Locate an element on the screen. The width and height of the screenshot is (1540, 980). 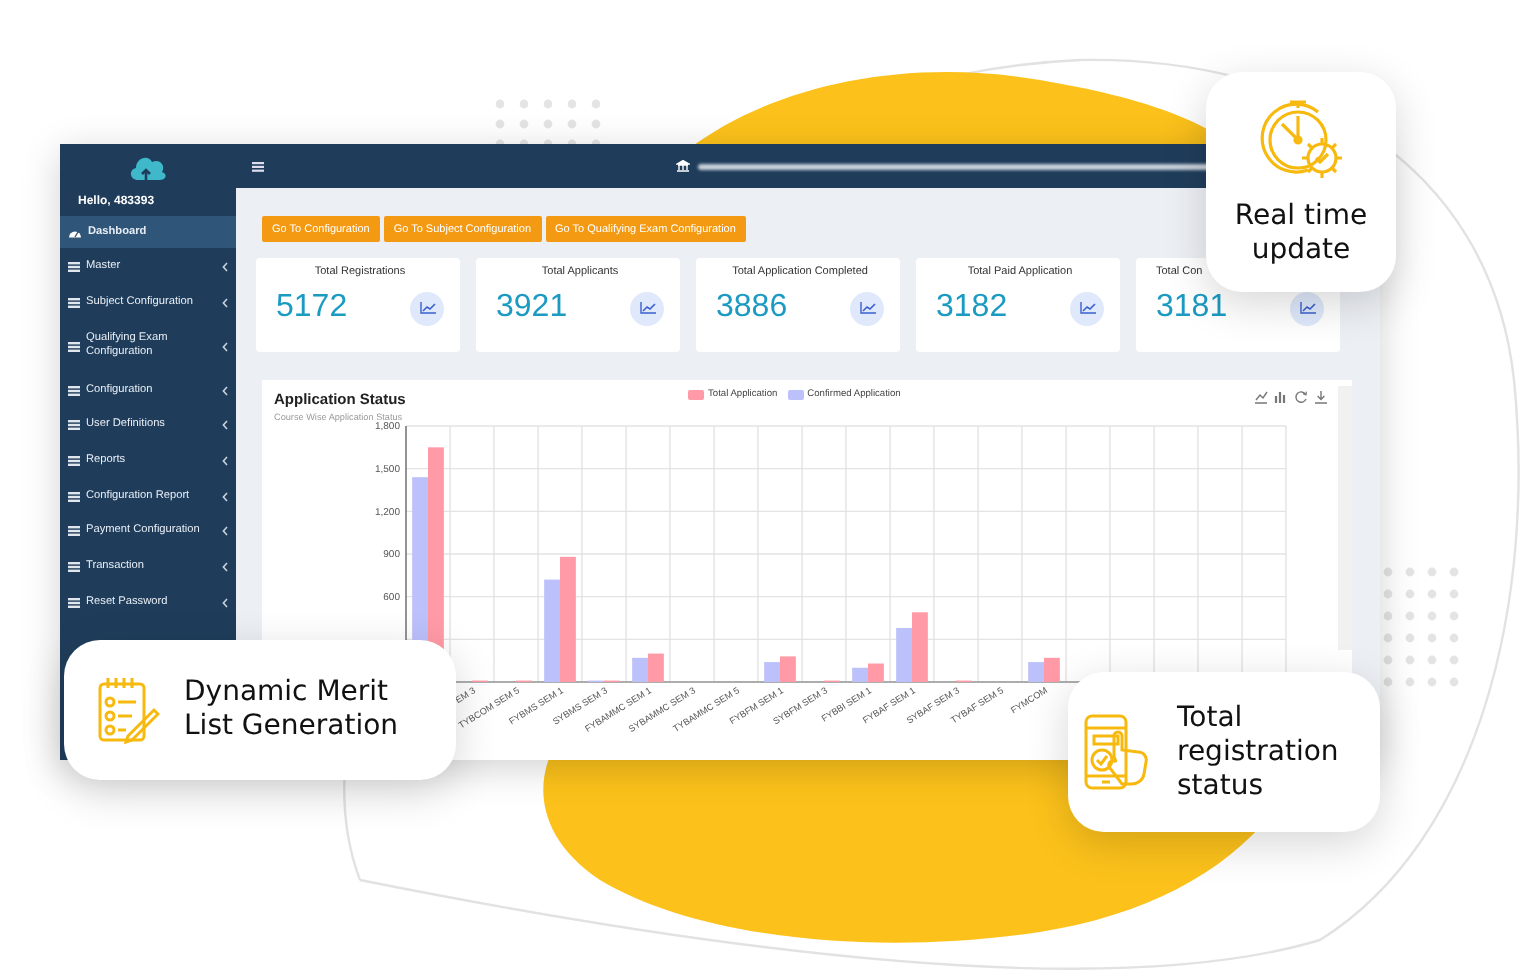
feature-label: Dynamic Merit List Generation is located at coordinates (292, 710).